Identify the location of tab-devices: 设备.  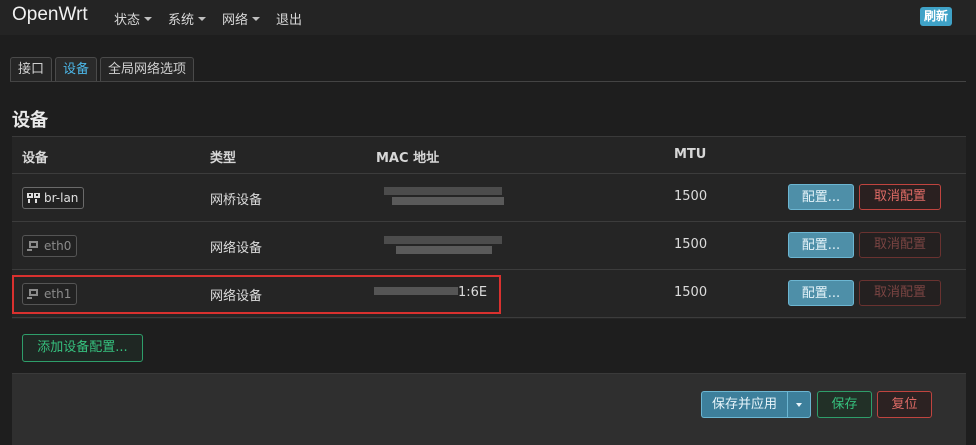
(76, 69).